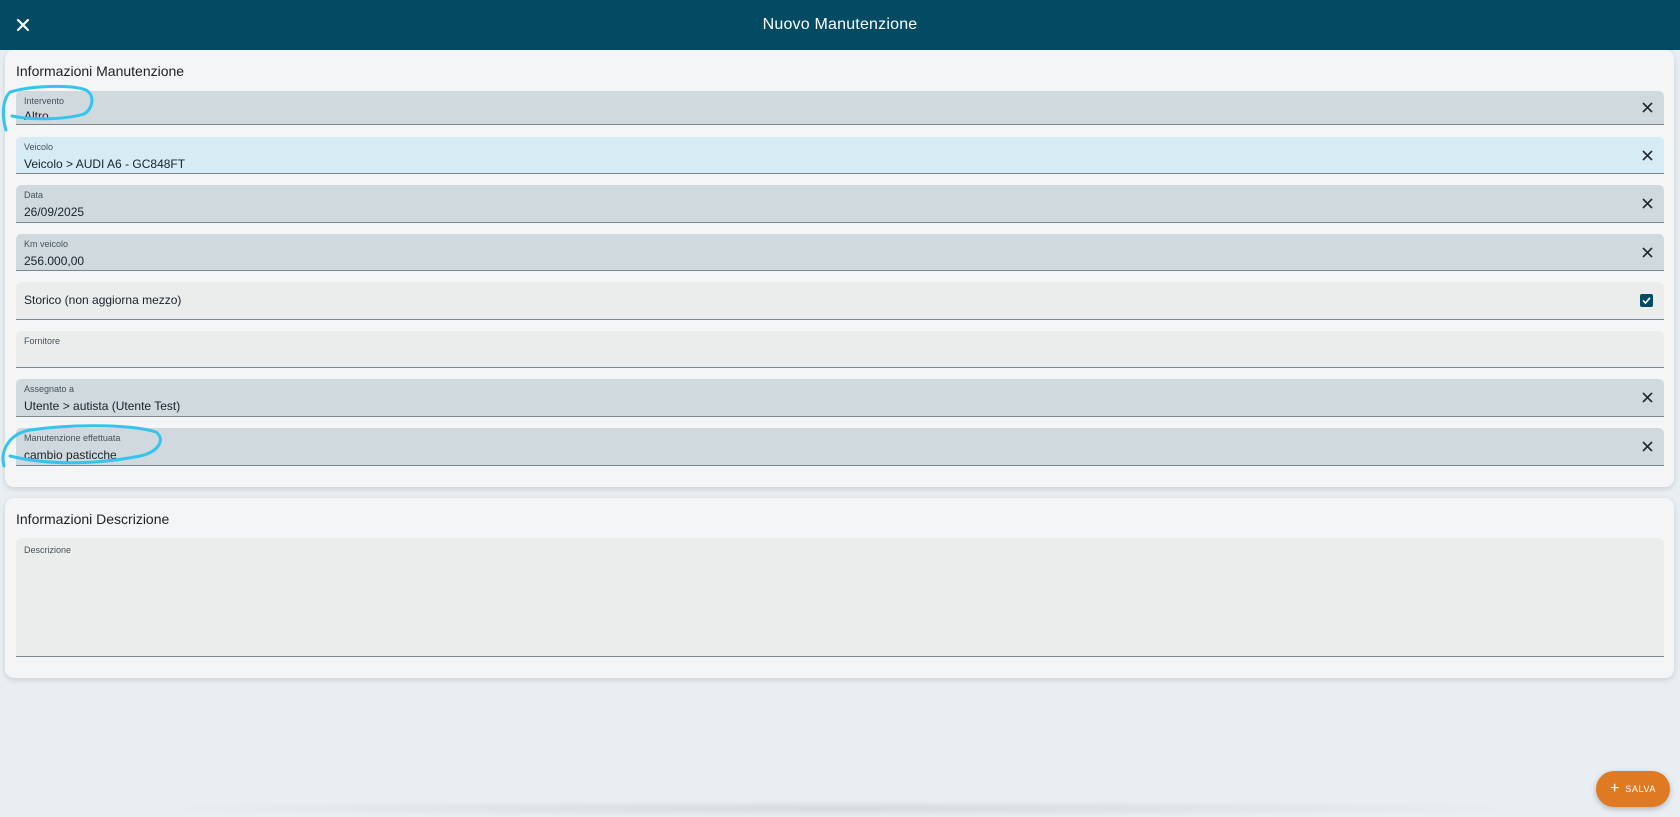  Describe the element at coordinates (102, 406) in the screenshot. I see `assegnato-value: Utente > autista (Utente Test)` at that location.